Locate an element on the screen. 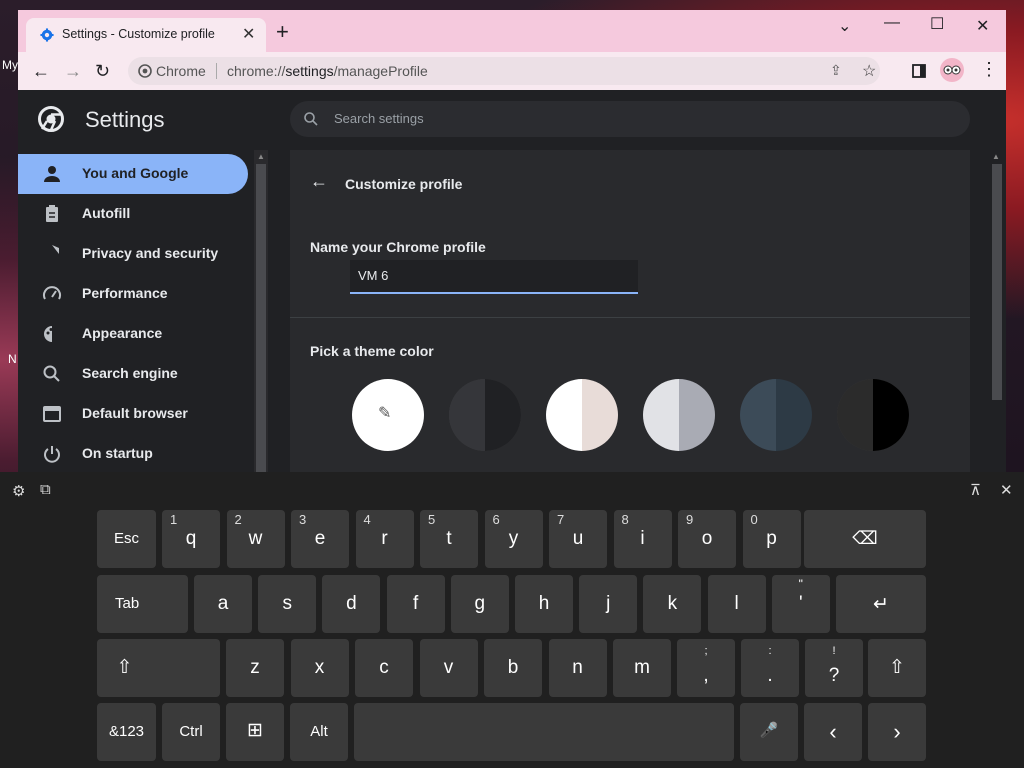 The height and width of the screenshot is (768, 1024). sidebar-item-autofill: Autofill is located at coordinates (133, 214).